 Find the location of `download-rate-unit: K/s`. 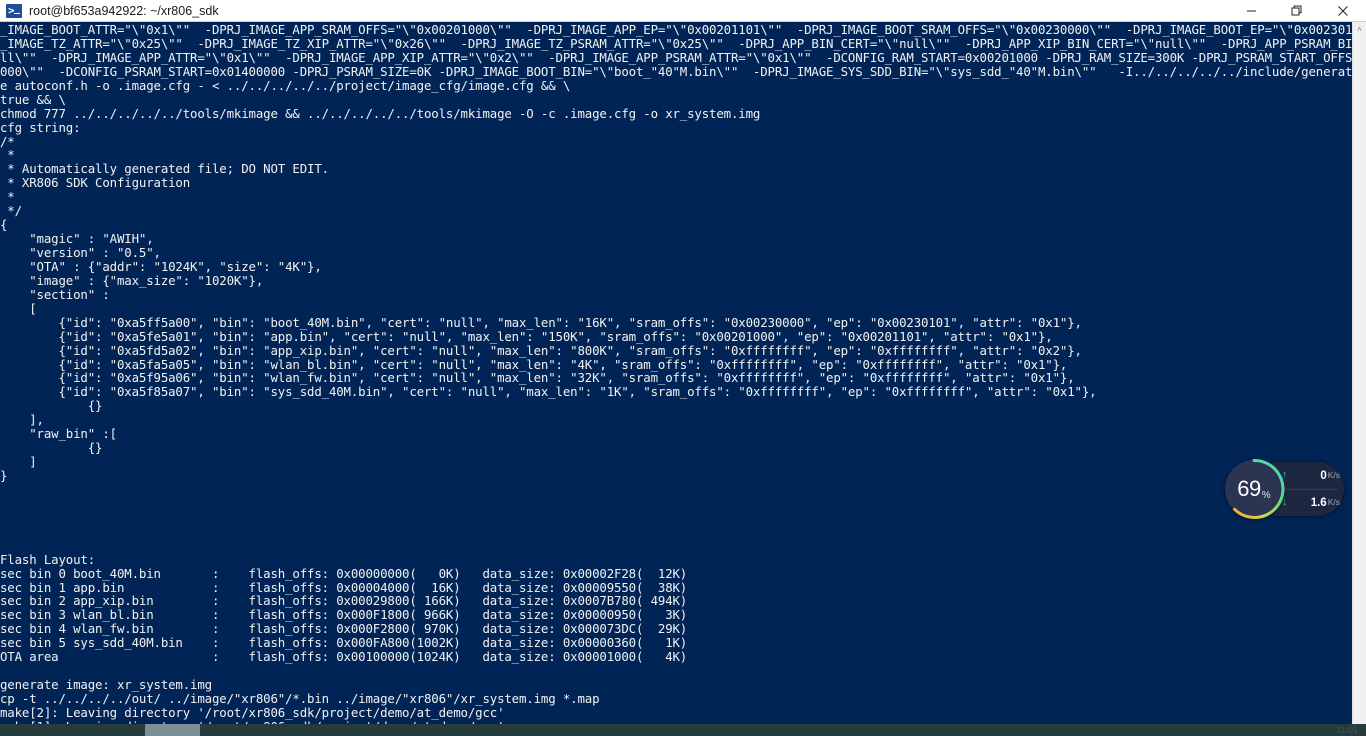

download-rate-unit: K/s is located at coordinates (1333, 502).